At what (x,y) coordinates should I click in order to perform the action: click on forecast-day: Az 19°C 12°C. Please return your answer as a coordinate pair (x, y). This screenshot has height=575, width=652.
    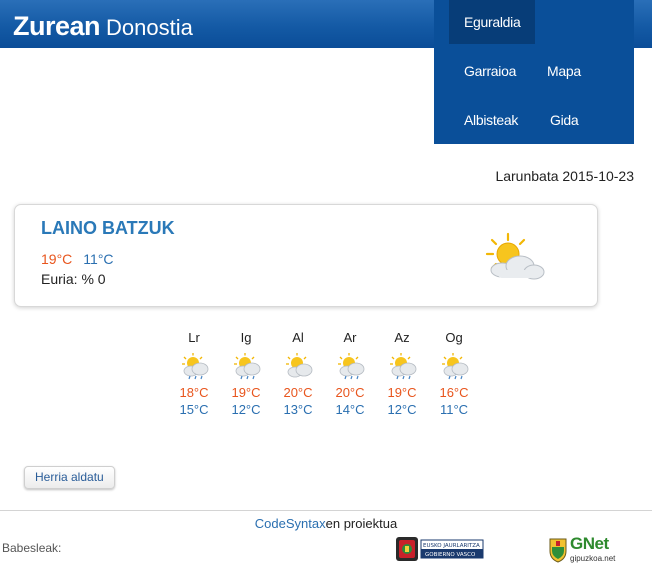
    Looking at the image, I should click on (402, 373).